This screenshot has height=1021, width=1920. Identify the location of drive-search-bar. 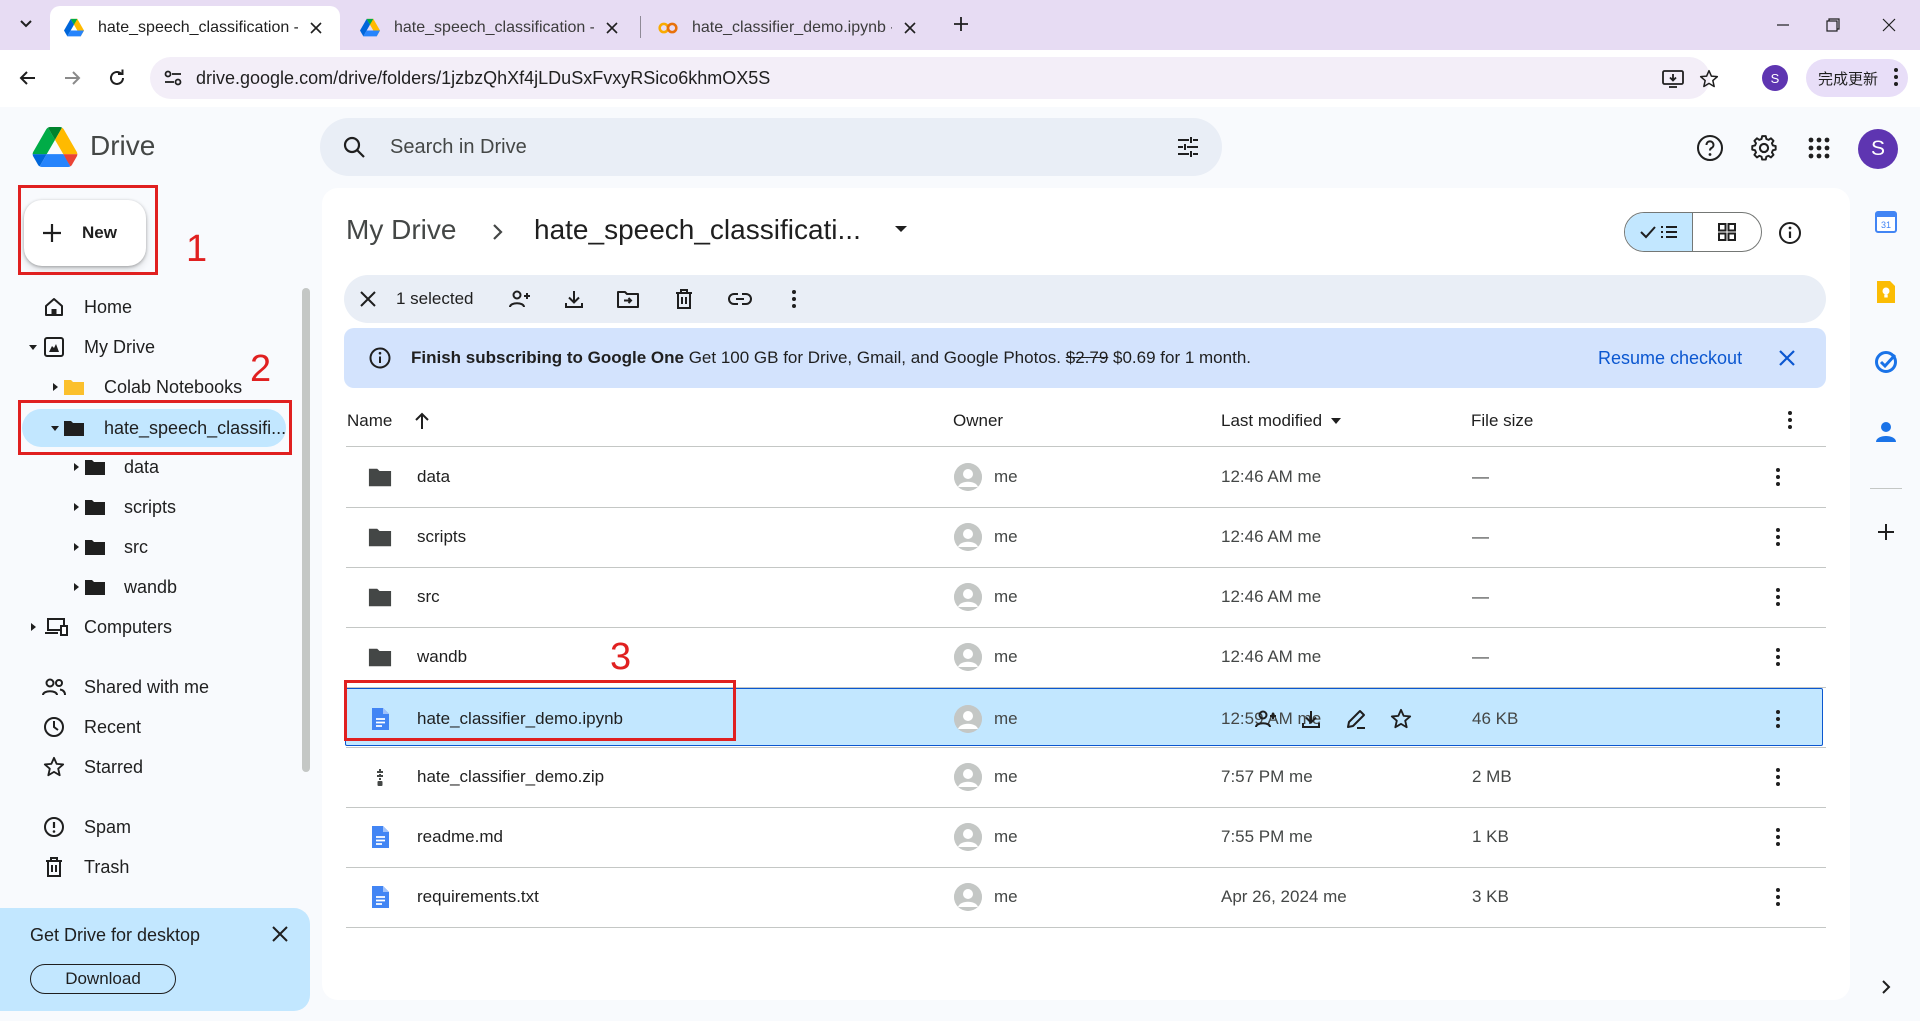
(771, 147).